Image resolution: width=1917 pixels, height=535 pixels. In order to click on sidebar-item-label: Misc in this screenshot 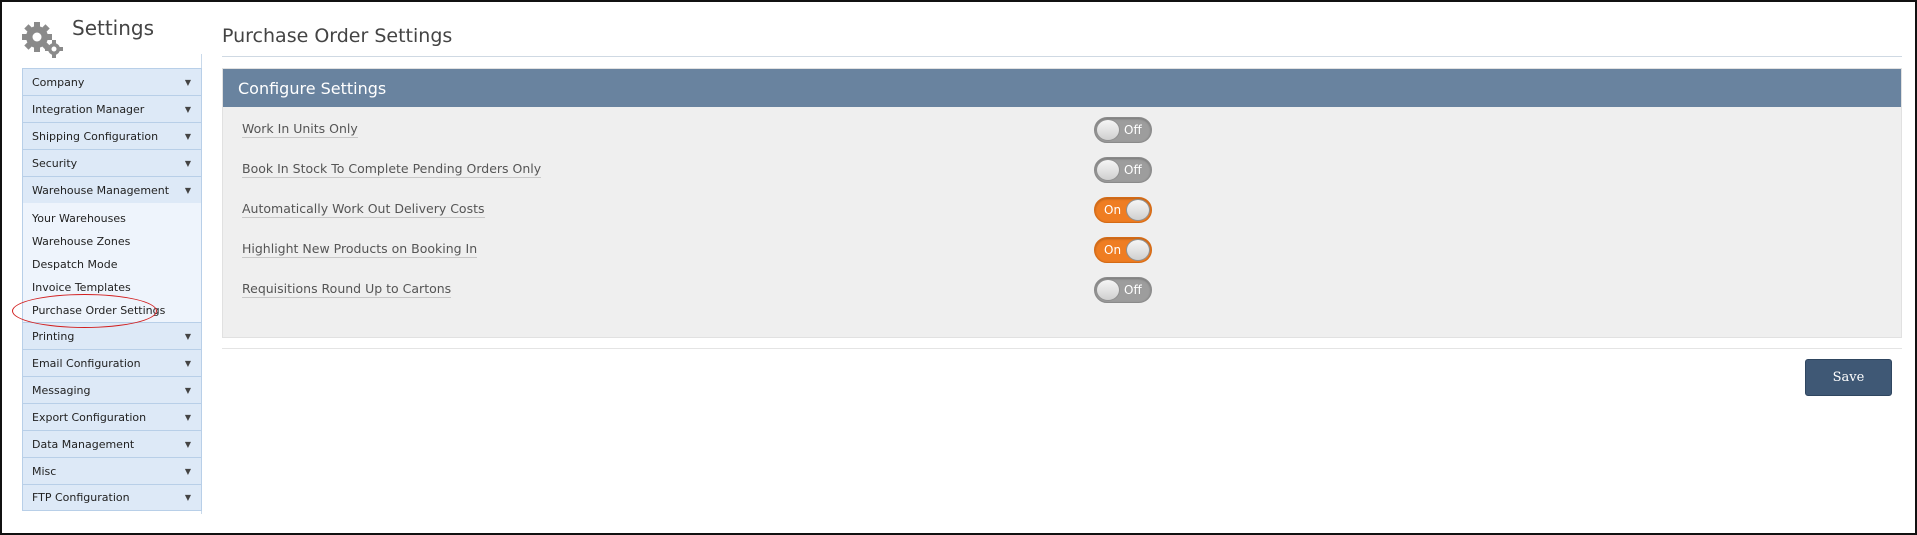, I will do `click(44, 471)`.